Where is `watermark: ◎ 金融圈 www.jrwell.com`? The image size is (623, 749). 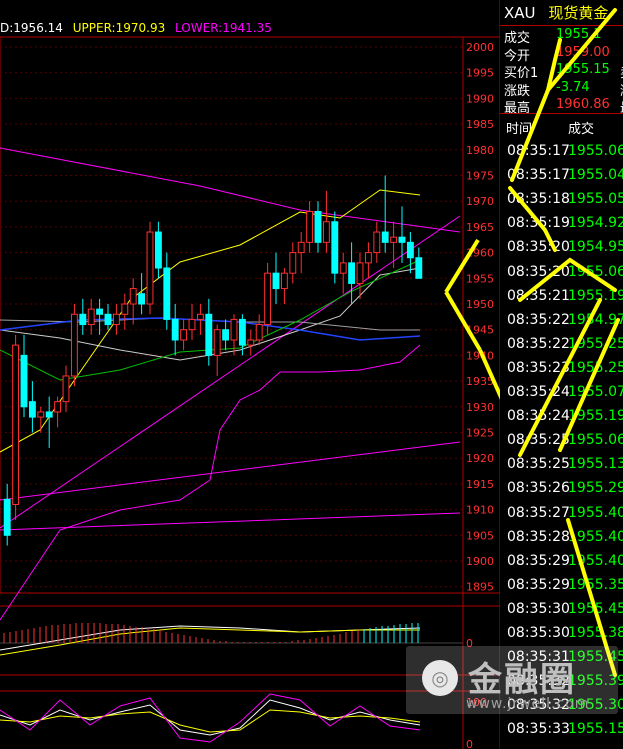 watermark: ◎ 金融圈 www.jrwell.com is located at coordinates (512, 680).